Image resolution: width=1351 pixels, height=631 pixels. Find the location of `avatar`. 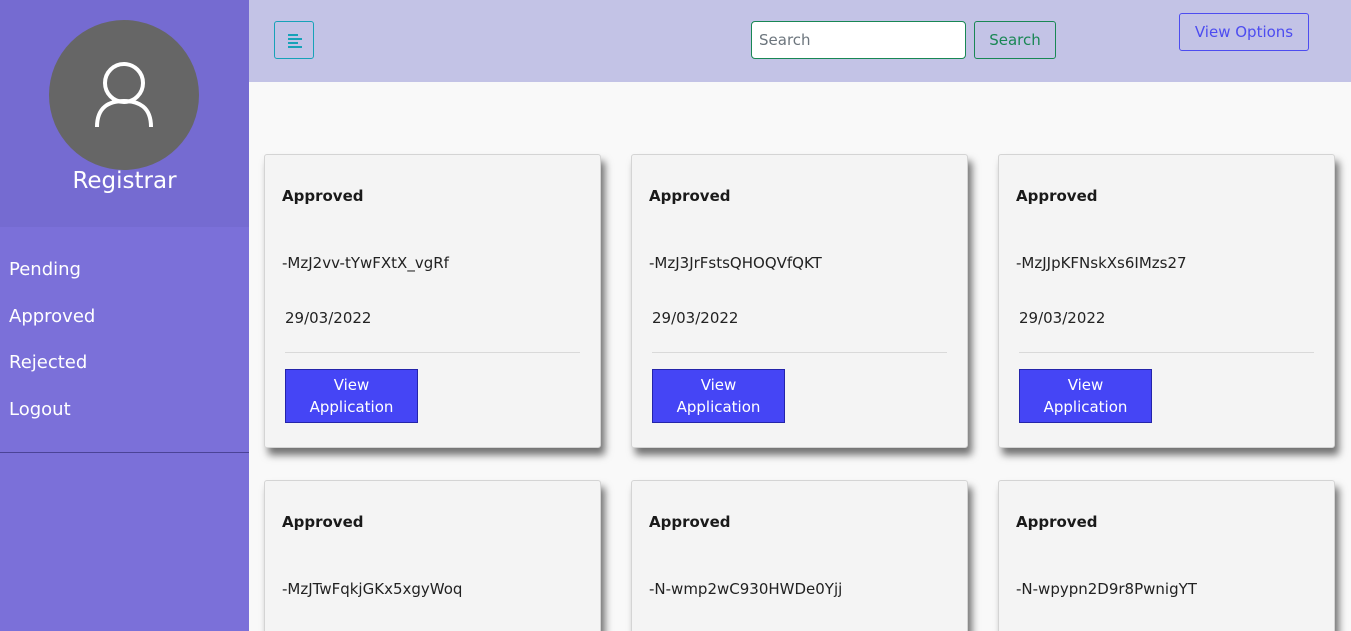

avatar is located at coordinates (124, 95).